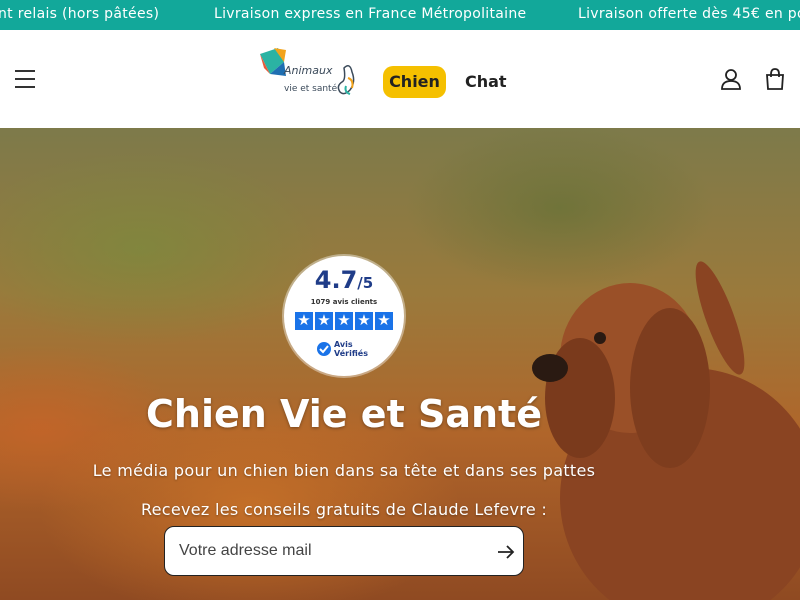  I want to click on newsletter-form, so click(344, 551).